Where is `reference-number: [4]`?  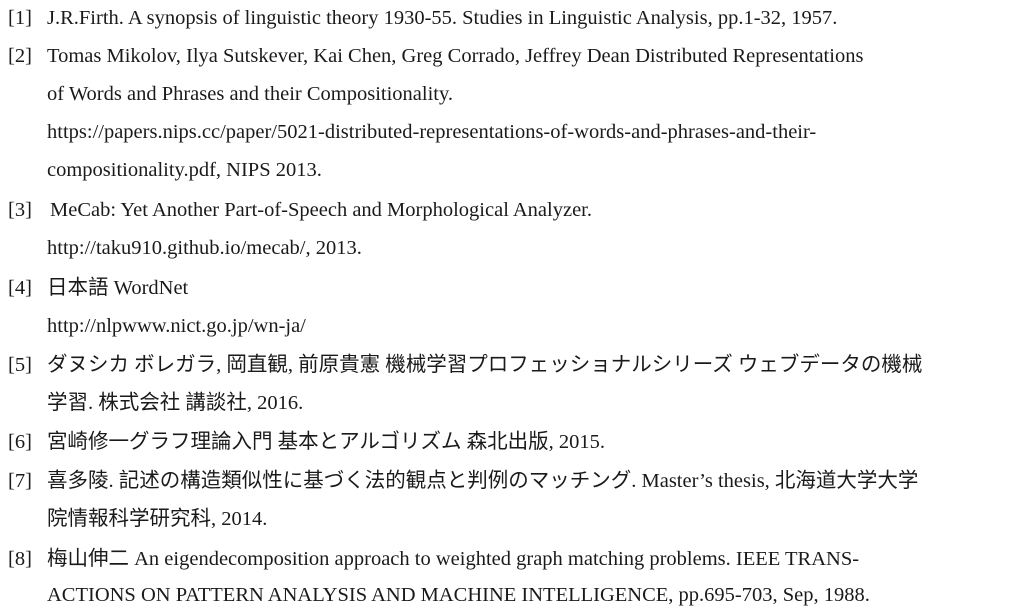
reference-number: [4] is located at coordinates (20, 288).